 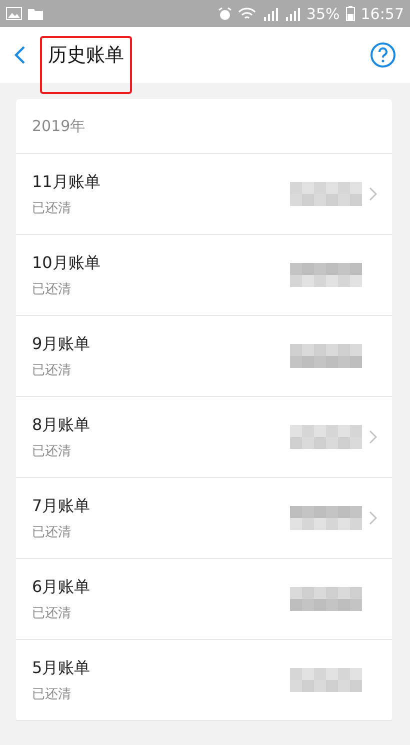 I want to click on bill-row: 11月账单 已还清, so click(x=204, y=194).